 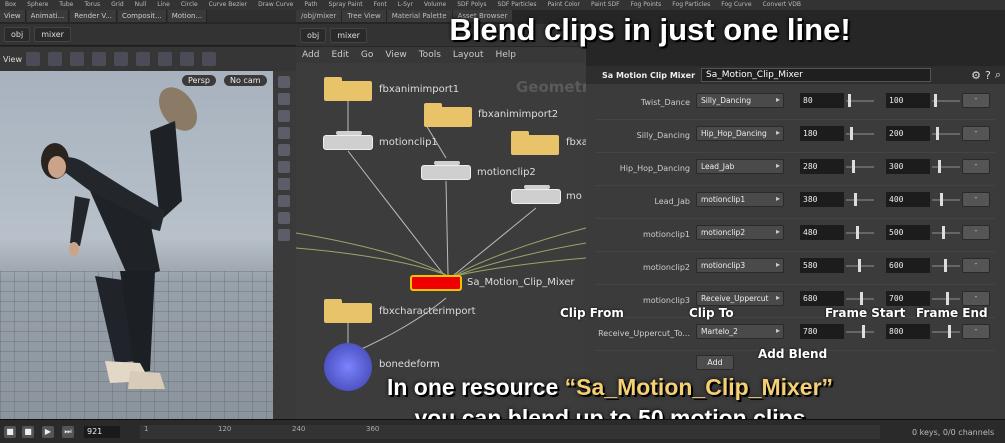 What do you see at coordinates (310, 55) in the screenshot?
I see `menu-add: Add` at bounding box center [310, 55].